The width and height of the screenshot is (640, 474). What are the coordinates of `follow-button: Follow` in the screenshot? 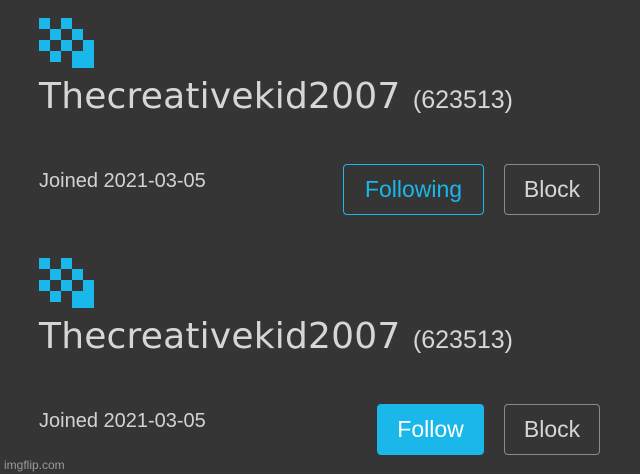 It's located at (430, 429).